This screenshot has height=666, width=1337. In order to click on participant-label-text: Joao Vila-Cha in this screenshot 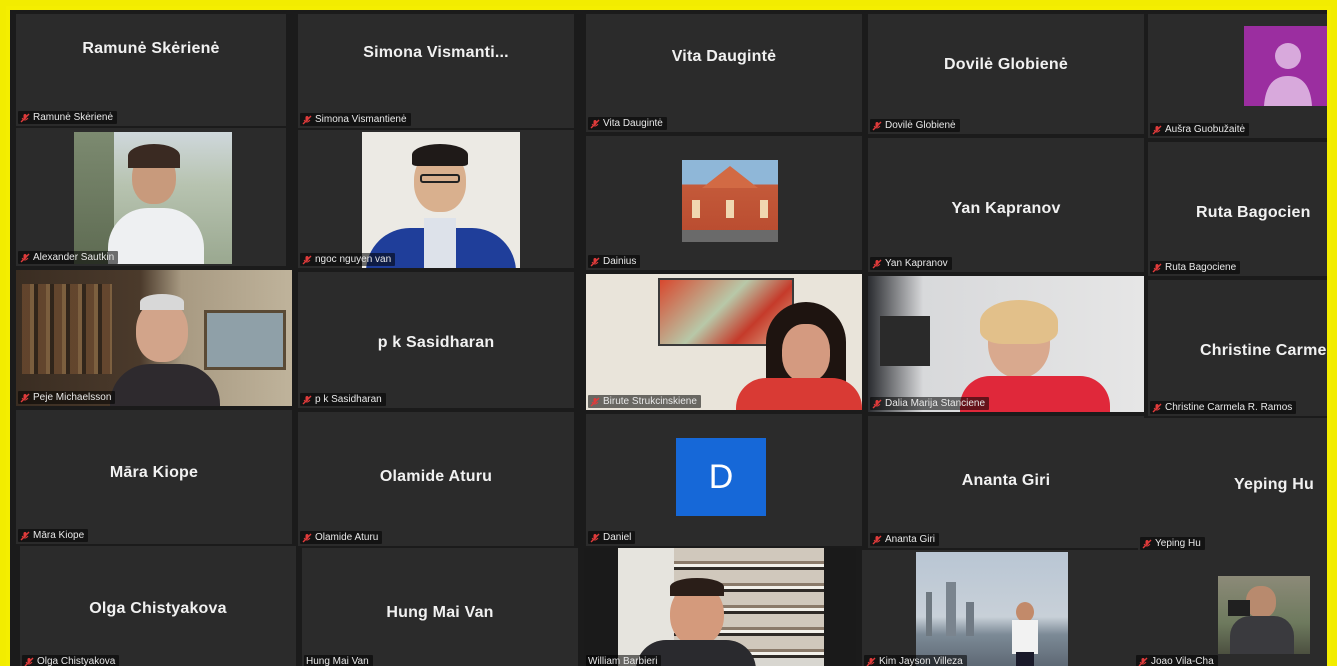, I will do `click(1182, 661)`.